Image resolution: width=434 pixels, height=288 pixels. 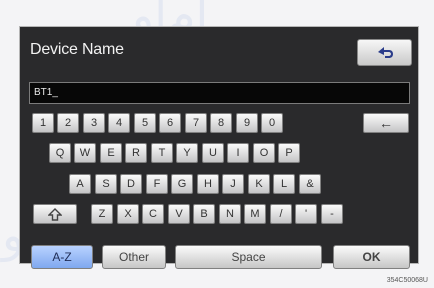 I want to click on key-z: Z, so click(x=102, y=214).